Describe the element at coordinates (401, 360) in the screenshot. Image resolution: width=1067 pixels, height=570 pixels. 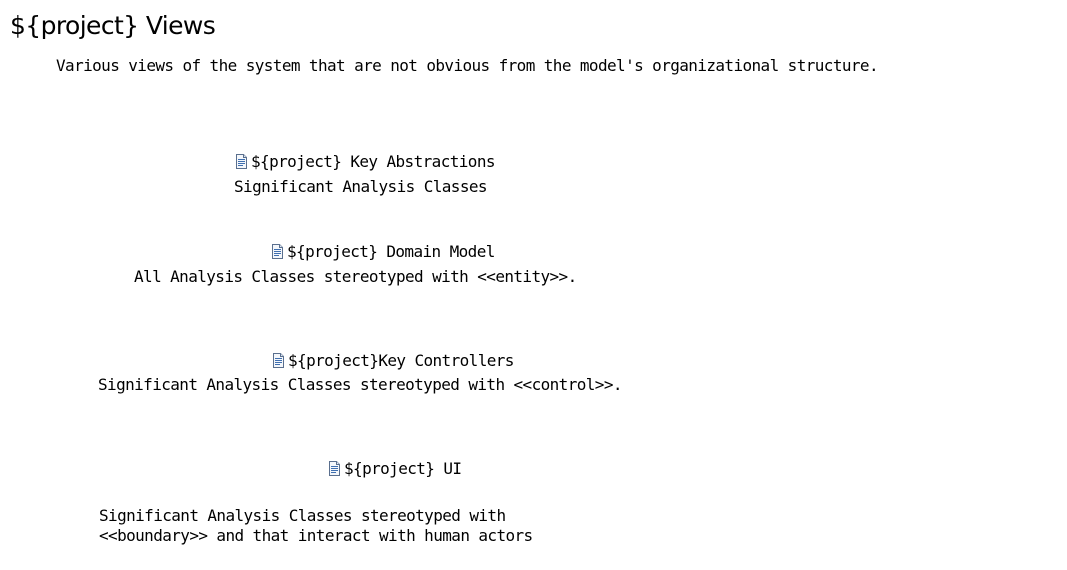
I see `diagram-label: ${project}Key Controllers` at that location.